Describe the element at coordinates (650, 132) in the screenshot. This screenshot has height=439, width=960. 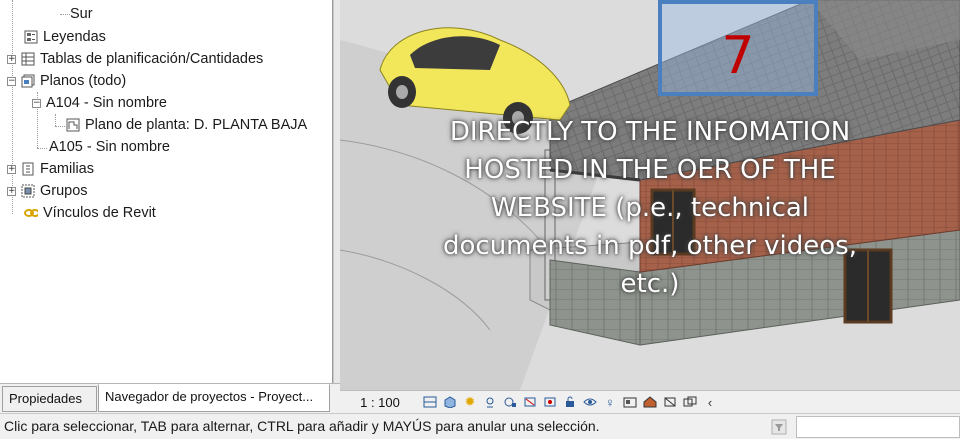
I see `overlay-caption-line: DIRECTLY TO THE INFOMATION` at that location.